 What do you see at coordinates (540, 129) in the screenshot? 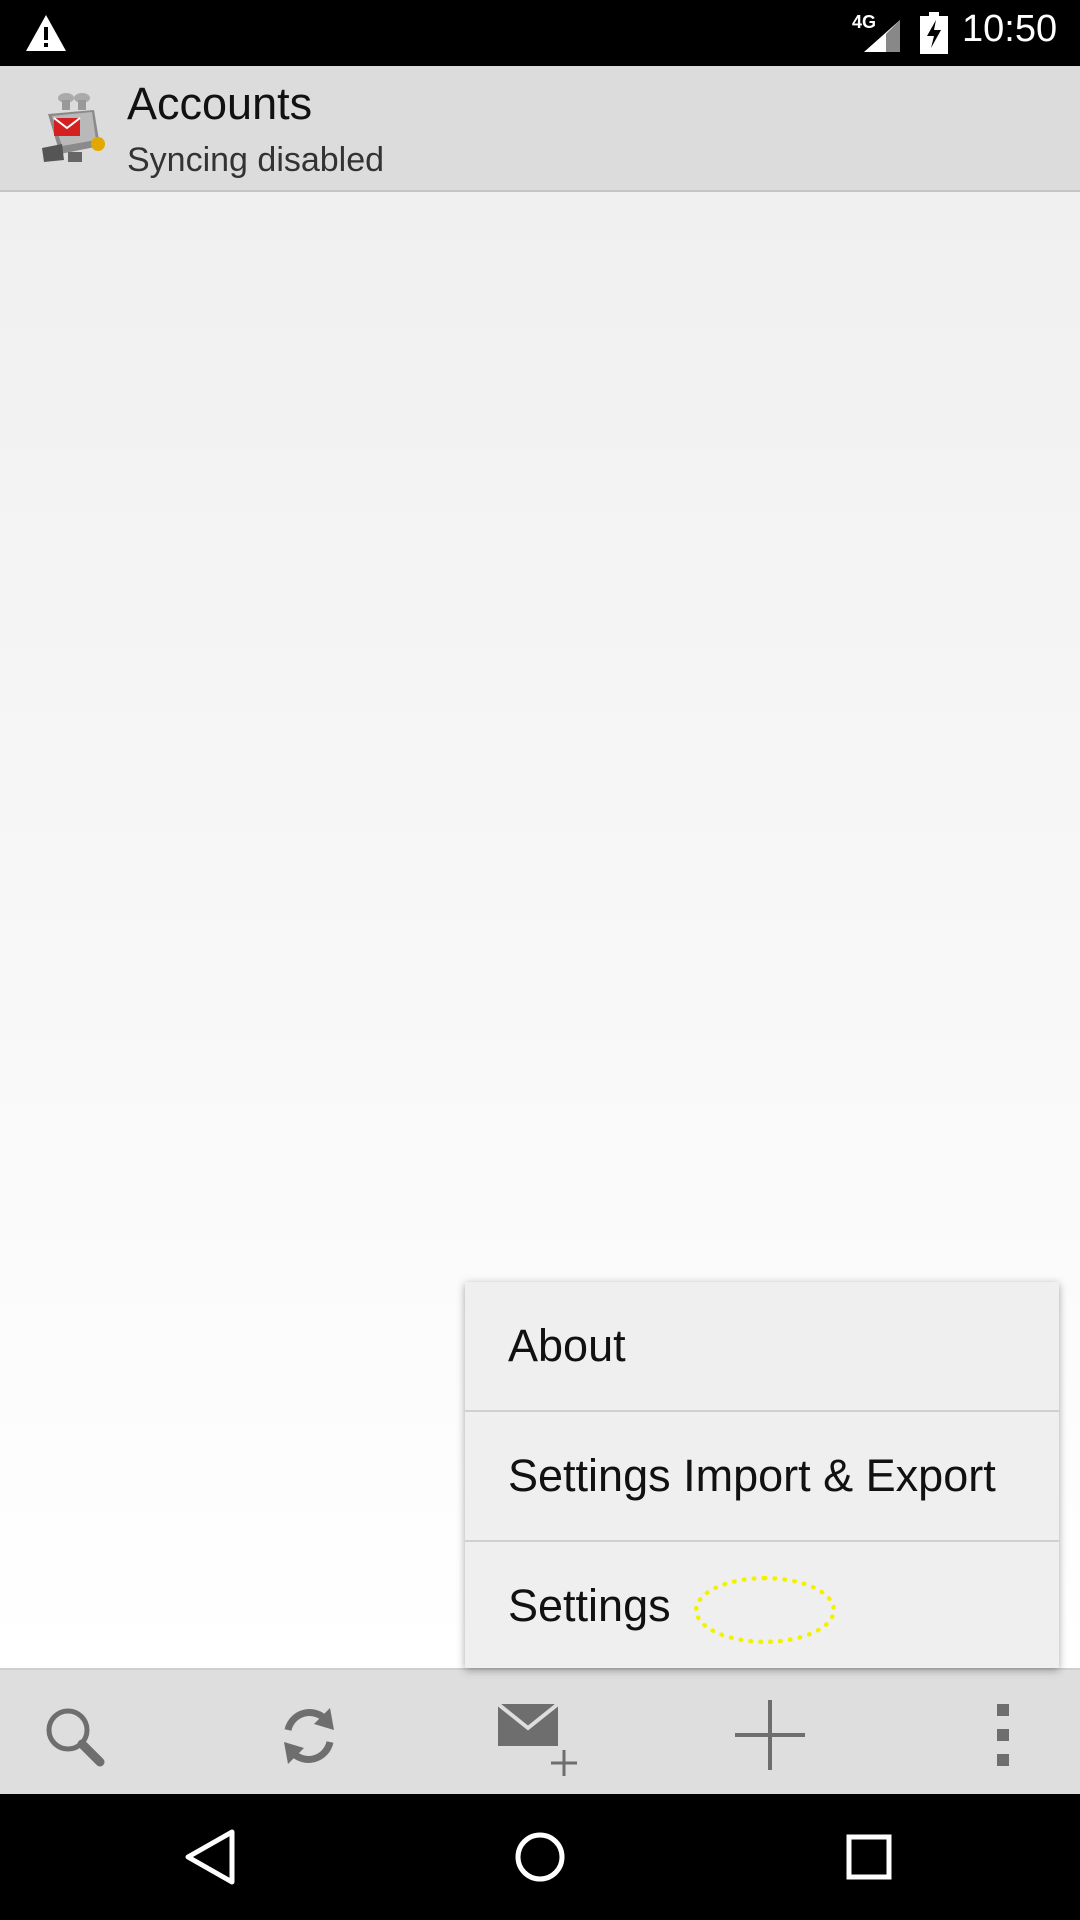
I see `action-bar: Accounts Syncing disabled` at bounding box center [540, 129].